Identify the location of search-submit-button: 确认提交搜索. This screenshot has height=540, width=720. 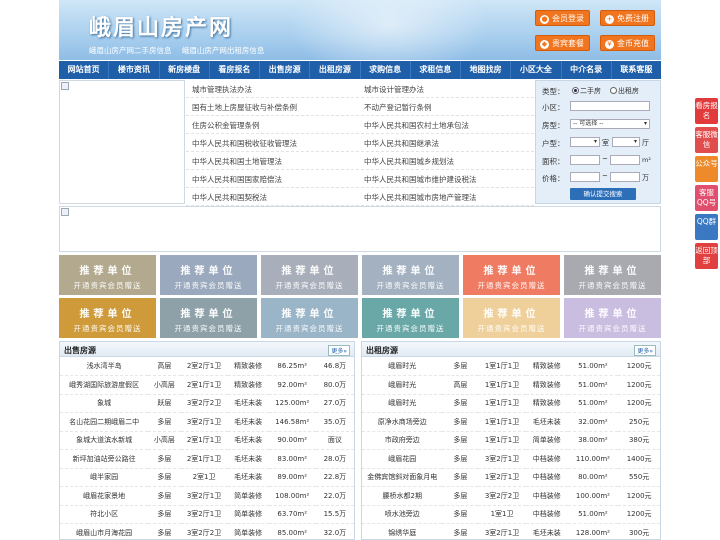
(603, 194).